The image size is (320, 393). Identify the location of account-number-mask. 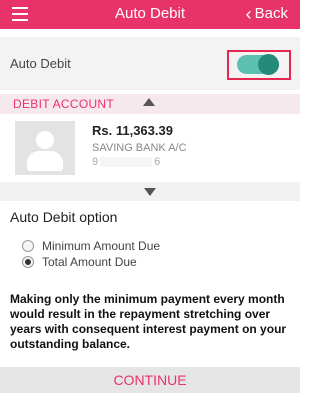
(126, 162).